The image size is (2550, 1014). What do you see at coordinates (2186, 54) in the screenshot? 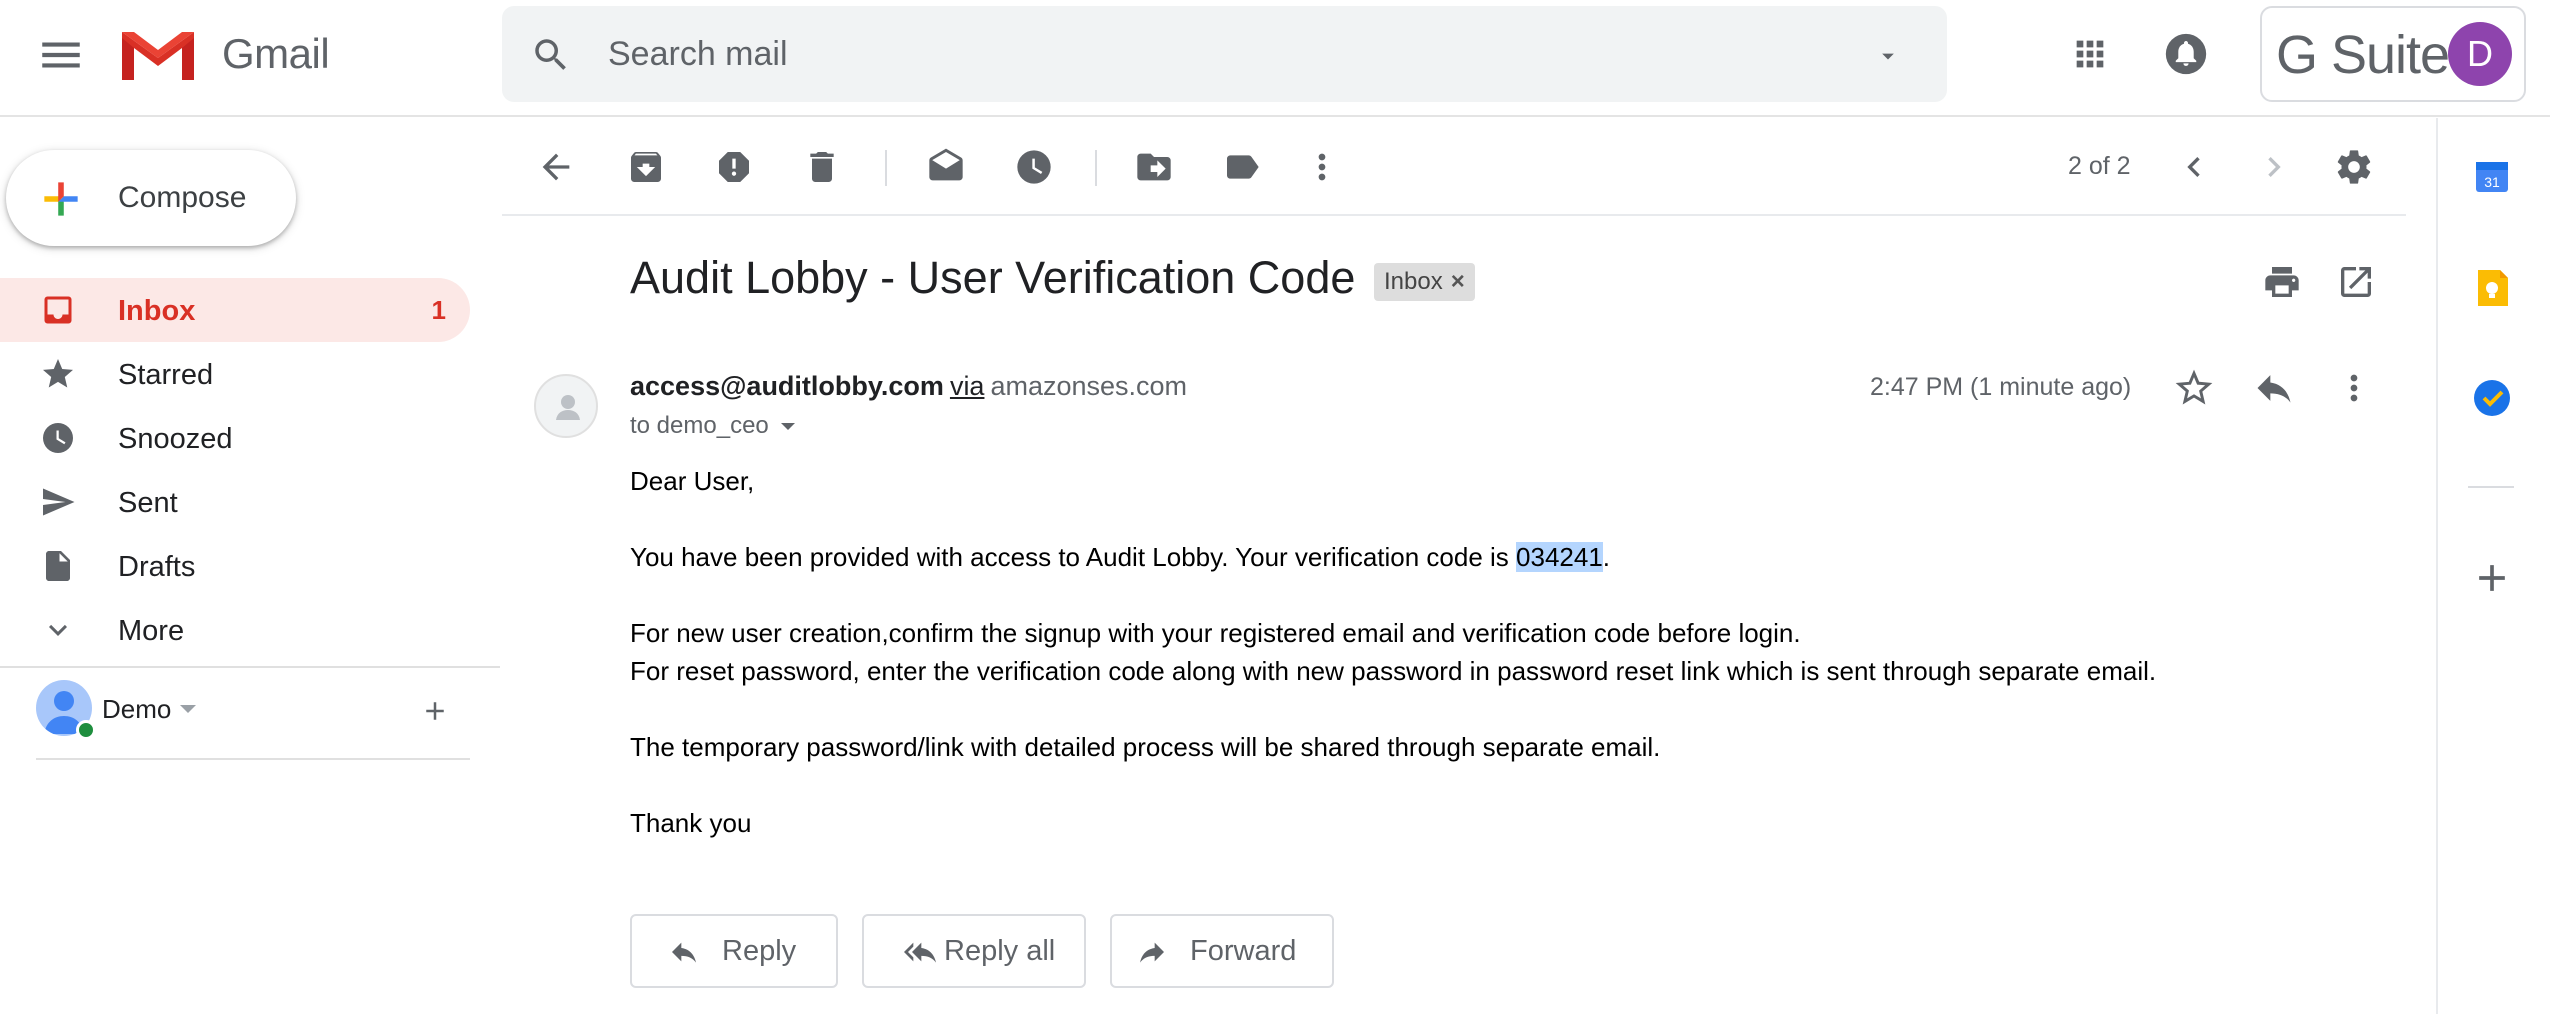
I see `notifications-bell-icon` at bounding box center [2186, 54].